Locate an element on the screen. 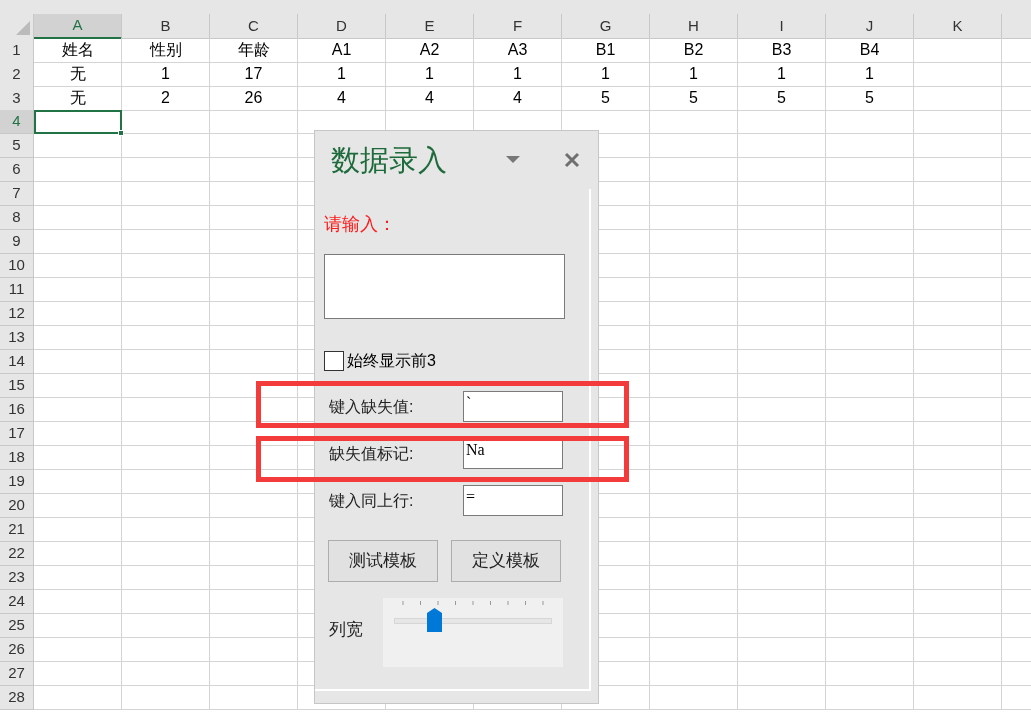  row-header: 5 is located at coordinates (17, 146).